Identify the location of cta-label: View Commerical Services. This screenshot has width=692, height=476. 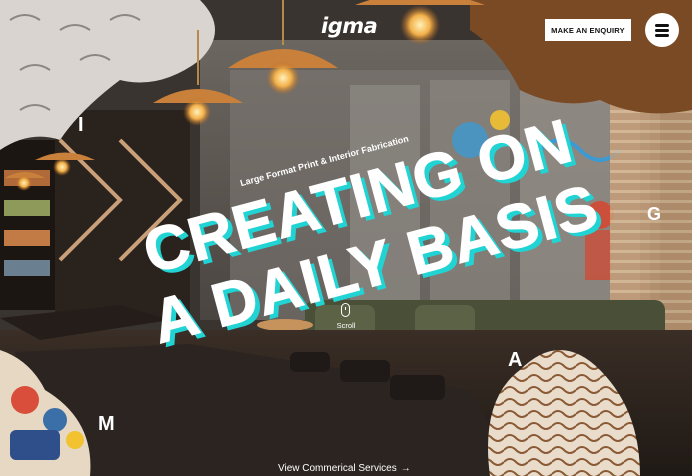
(337, 468).